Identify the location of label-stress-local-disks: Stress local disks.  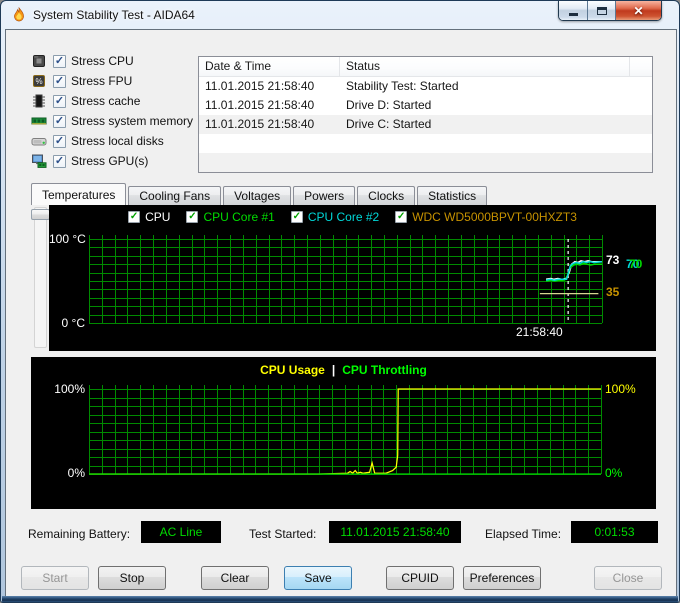
(117, 141).